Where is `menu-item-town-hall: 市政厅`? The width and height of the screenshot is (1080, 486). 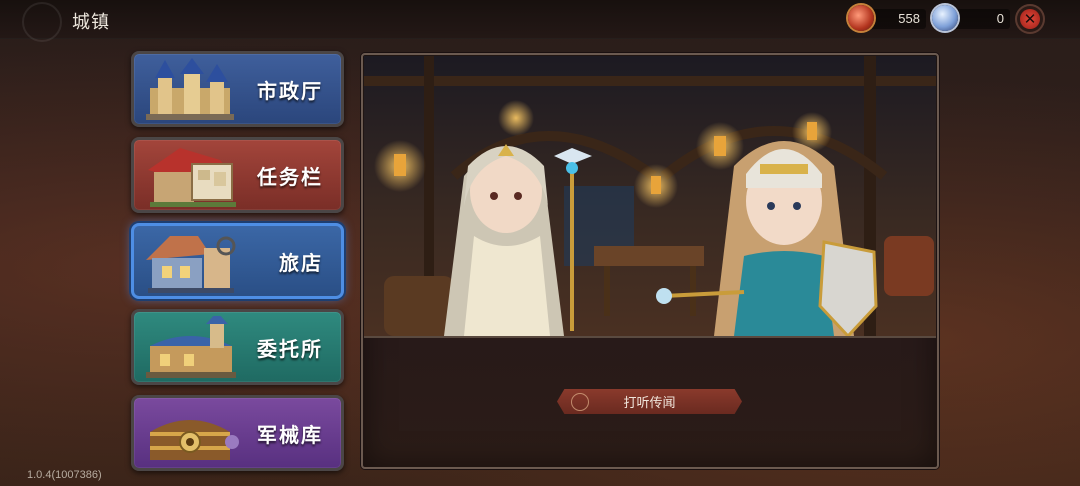 menu-item-town-hall: 市政厅 is located at coordinates (237, 89).